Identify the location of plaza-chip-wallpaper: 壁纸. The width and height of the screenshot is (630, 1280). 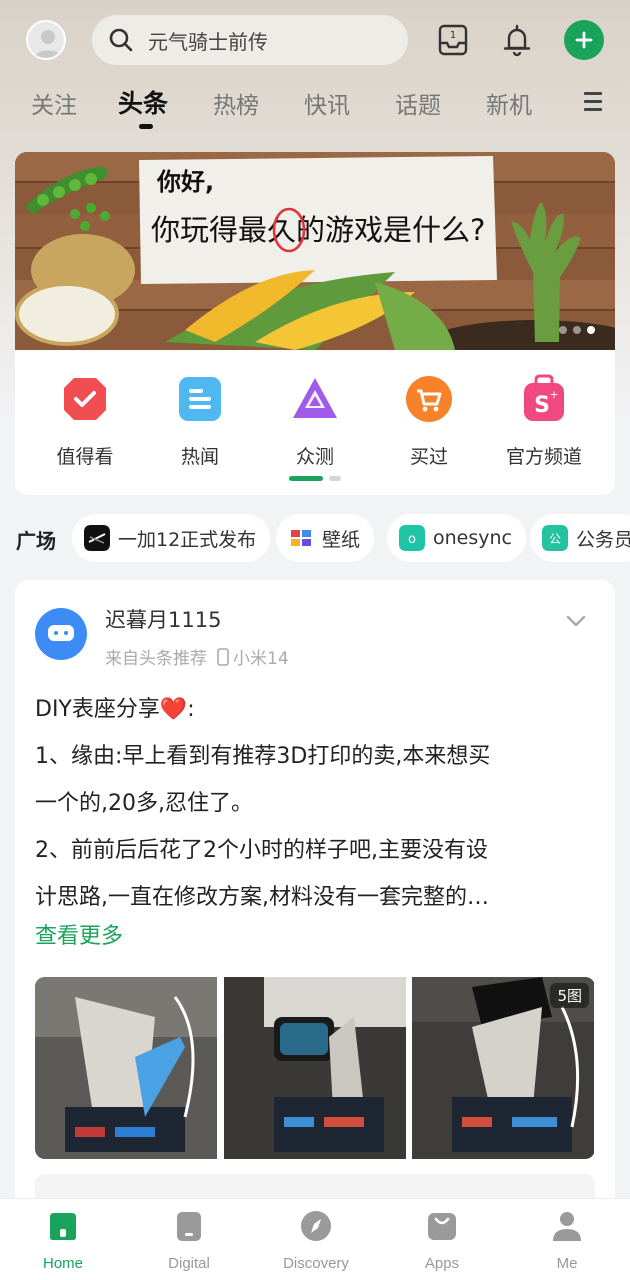
(325, 538).